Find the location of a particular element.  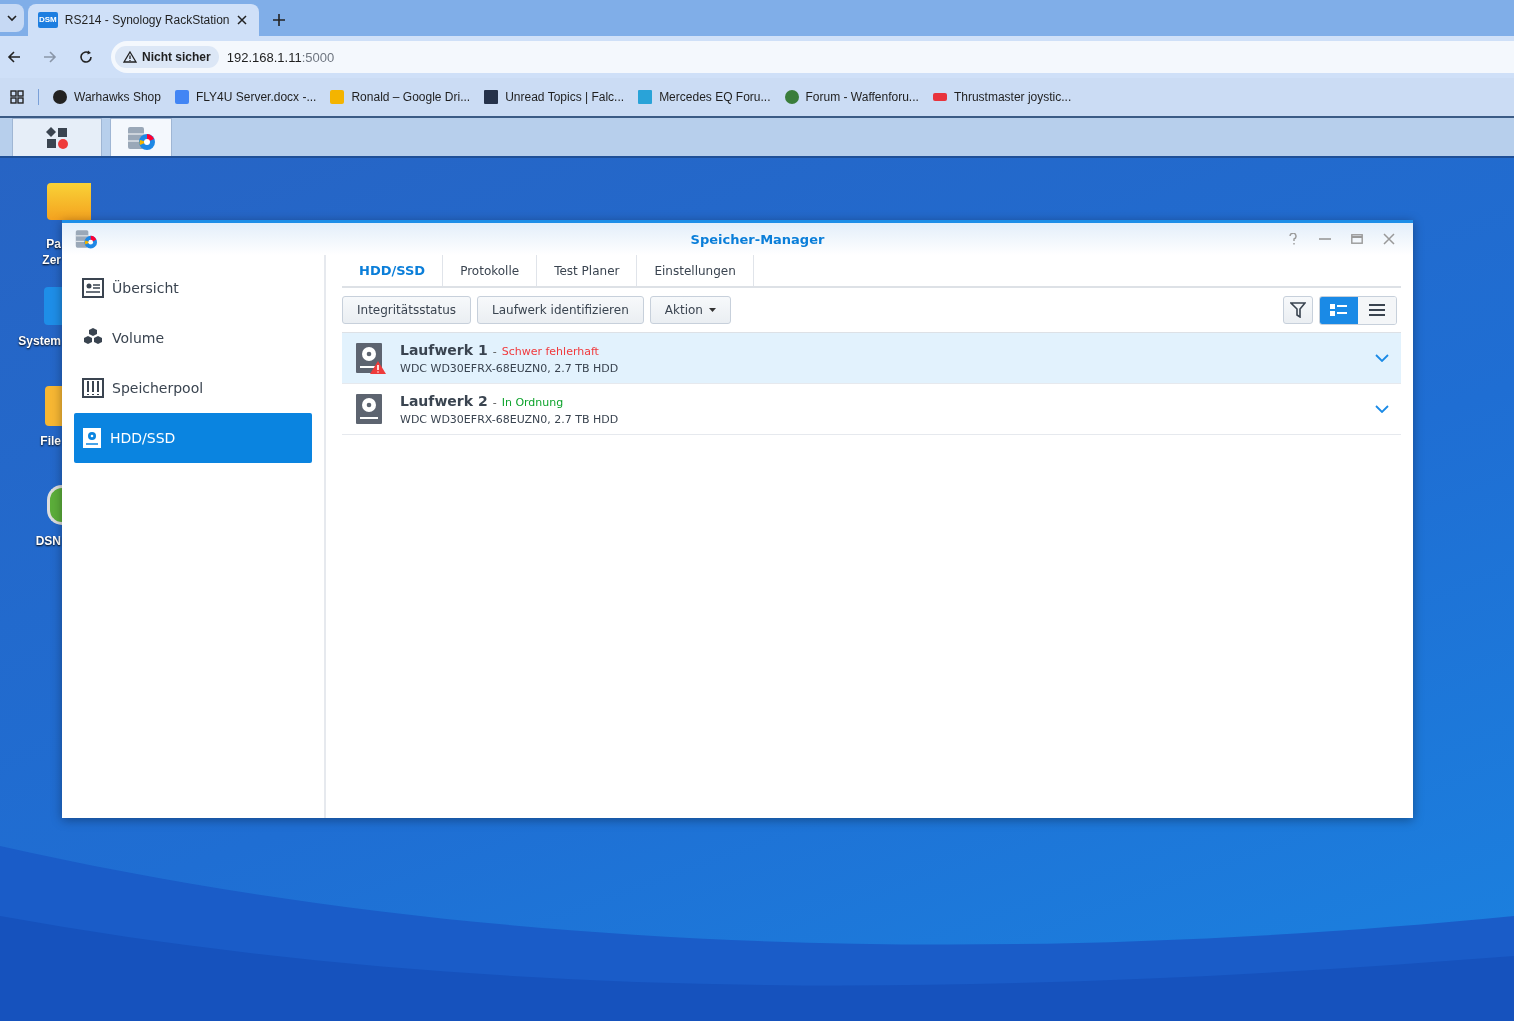

sidebar-item: Volume is located at coordinates (193, 338).